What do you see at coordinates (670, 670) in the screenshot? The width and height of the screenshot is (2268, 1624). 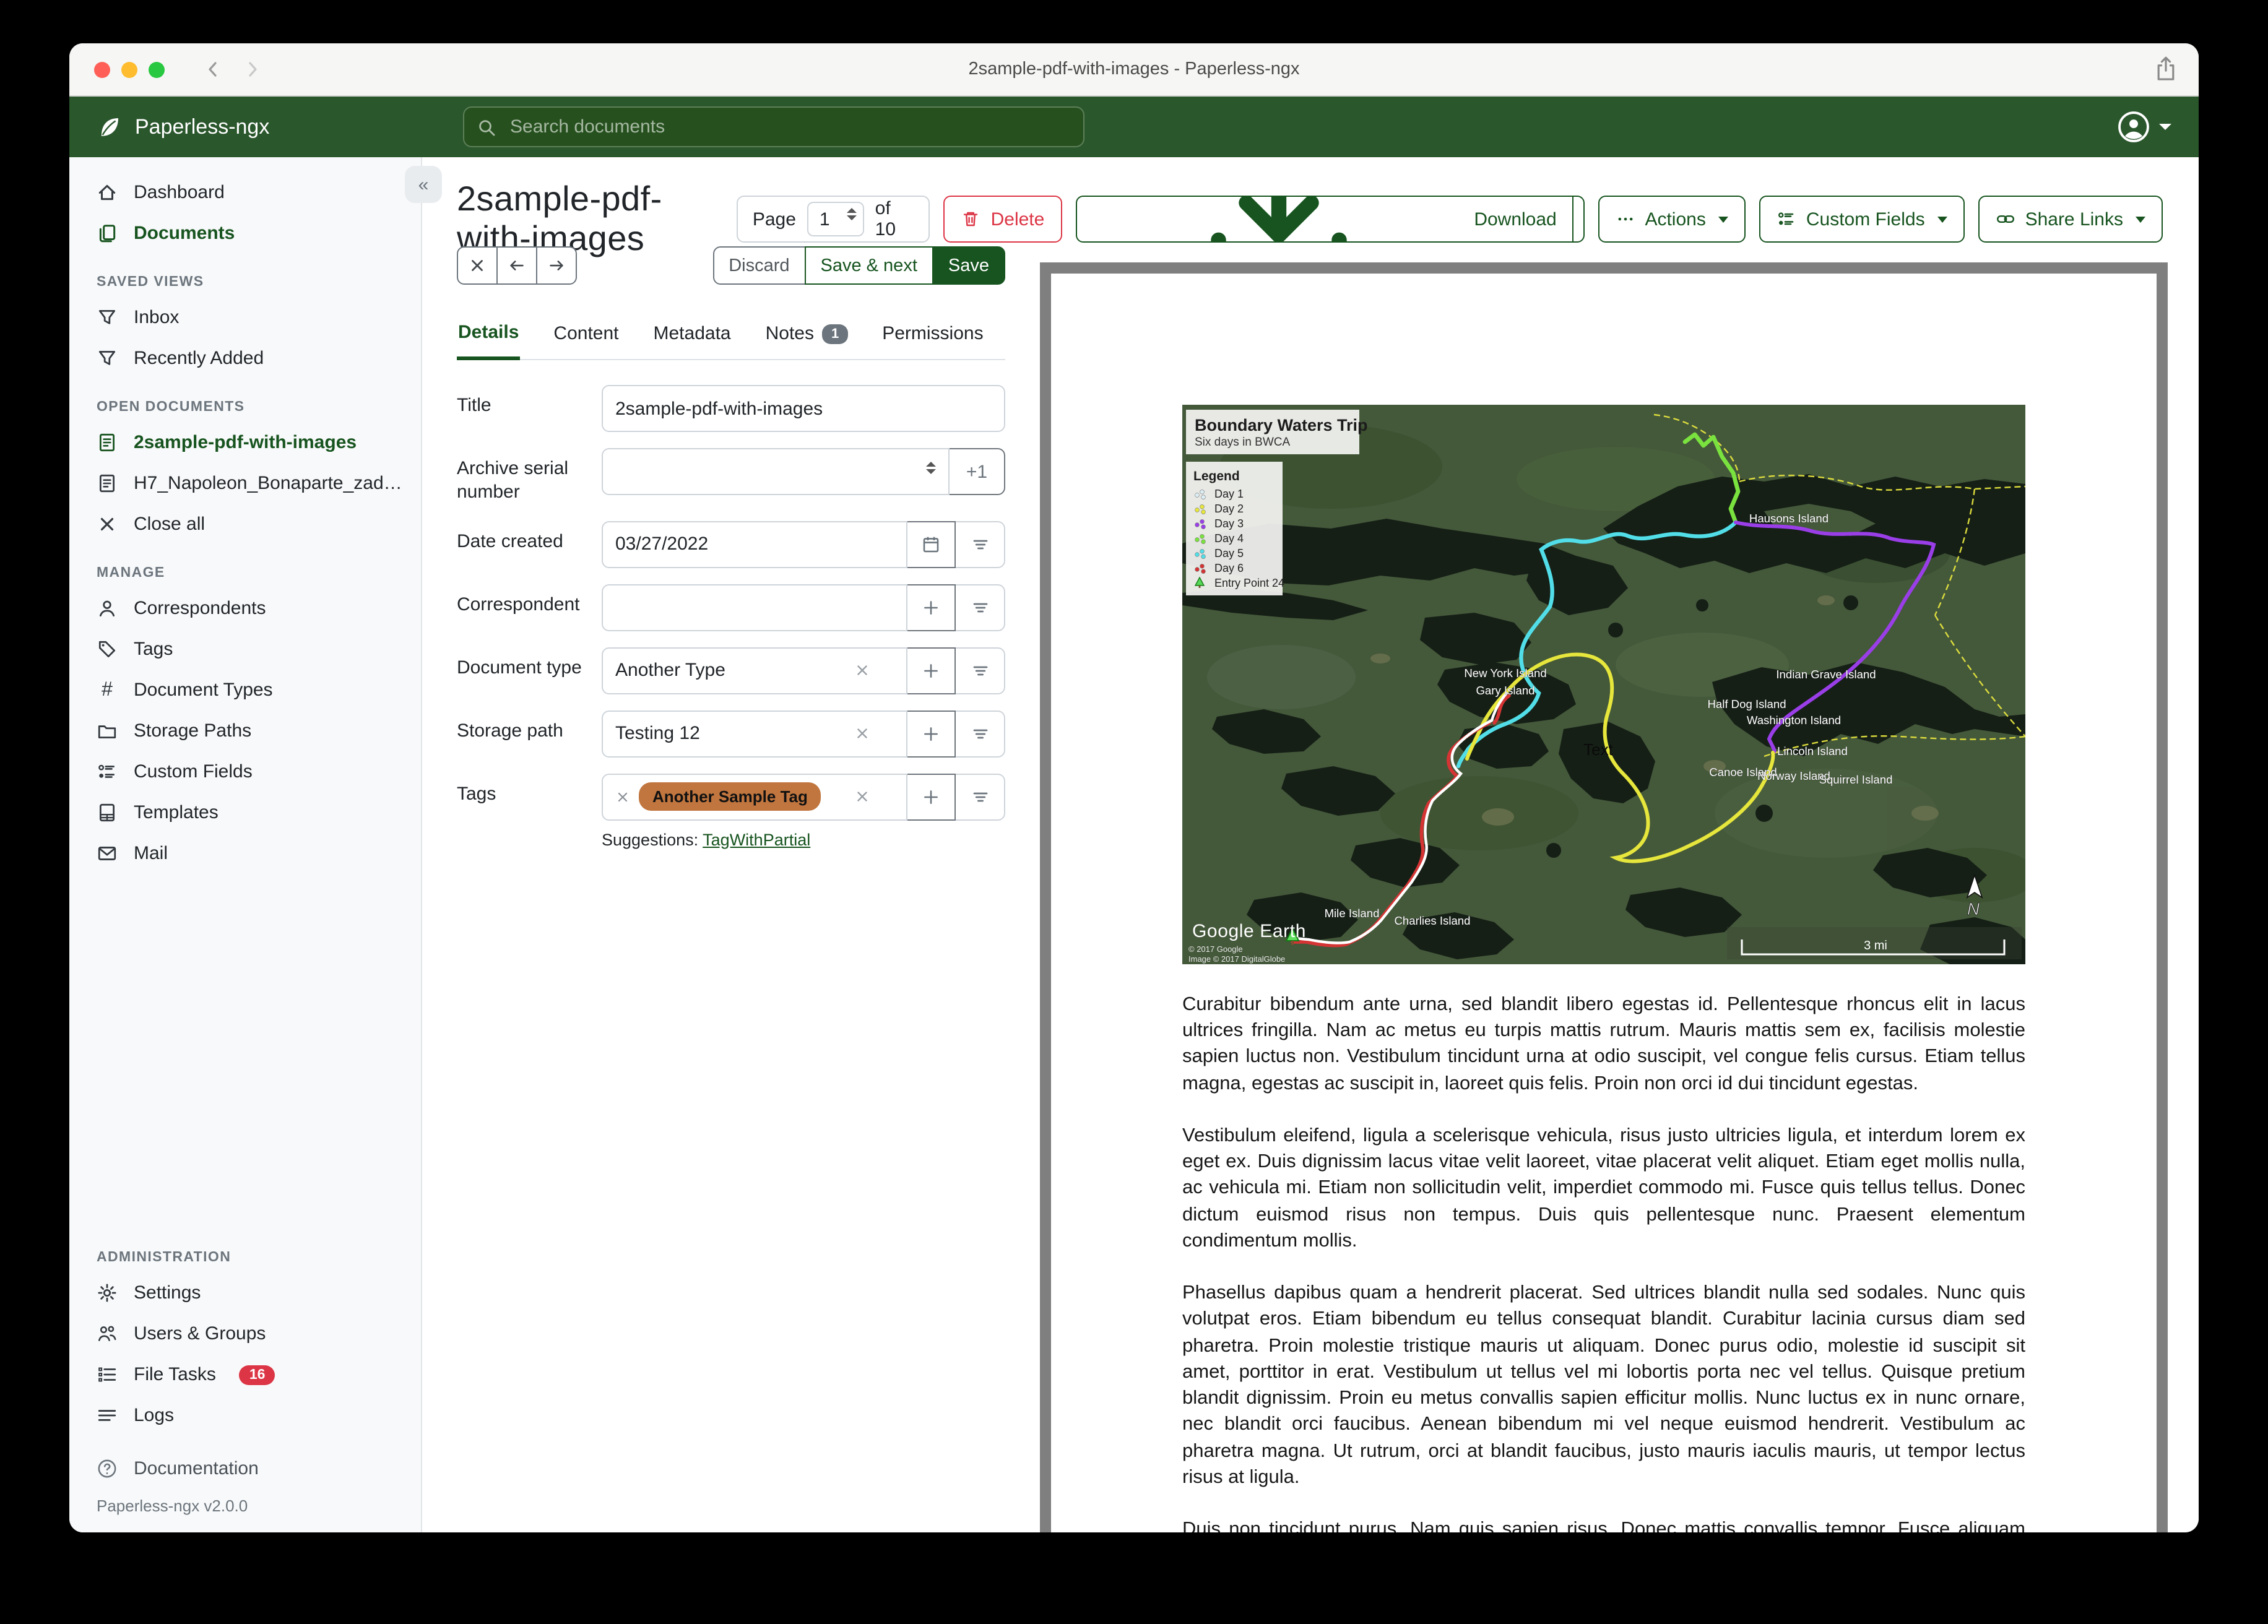 I see `document-type-value: Another Type` at bounding box center [670, 670].